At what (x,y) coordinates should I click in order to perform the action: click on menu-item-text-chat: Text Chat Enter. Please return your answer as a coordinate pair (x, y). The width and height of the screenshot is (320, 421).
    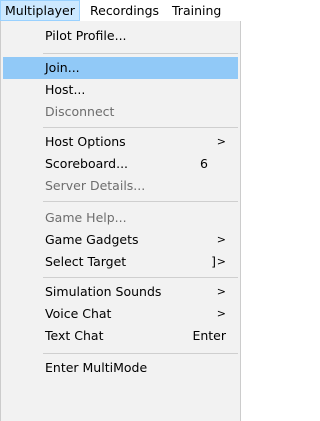
    Looking at the image, I should click on (120, 336).